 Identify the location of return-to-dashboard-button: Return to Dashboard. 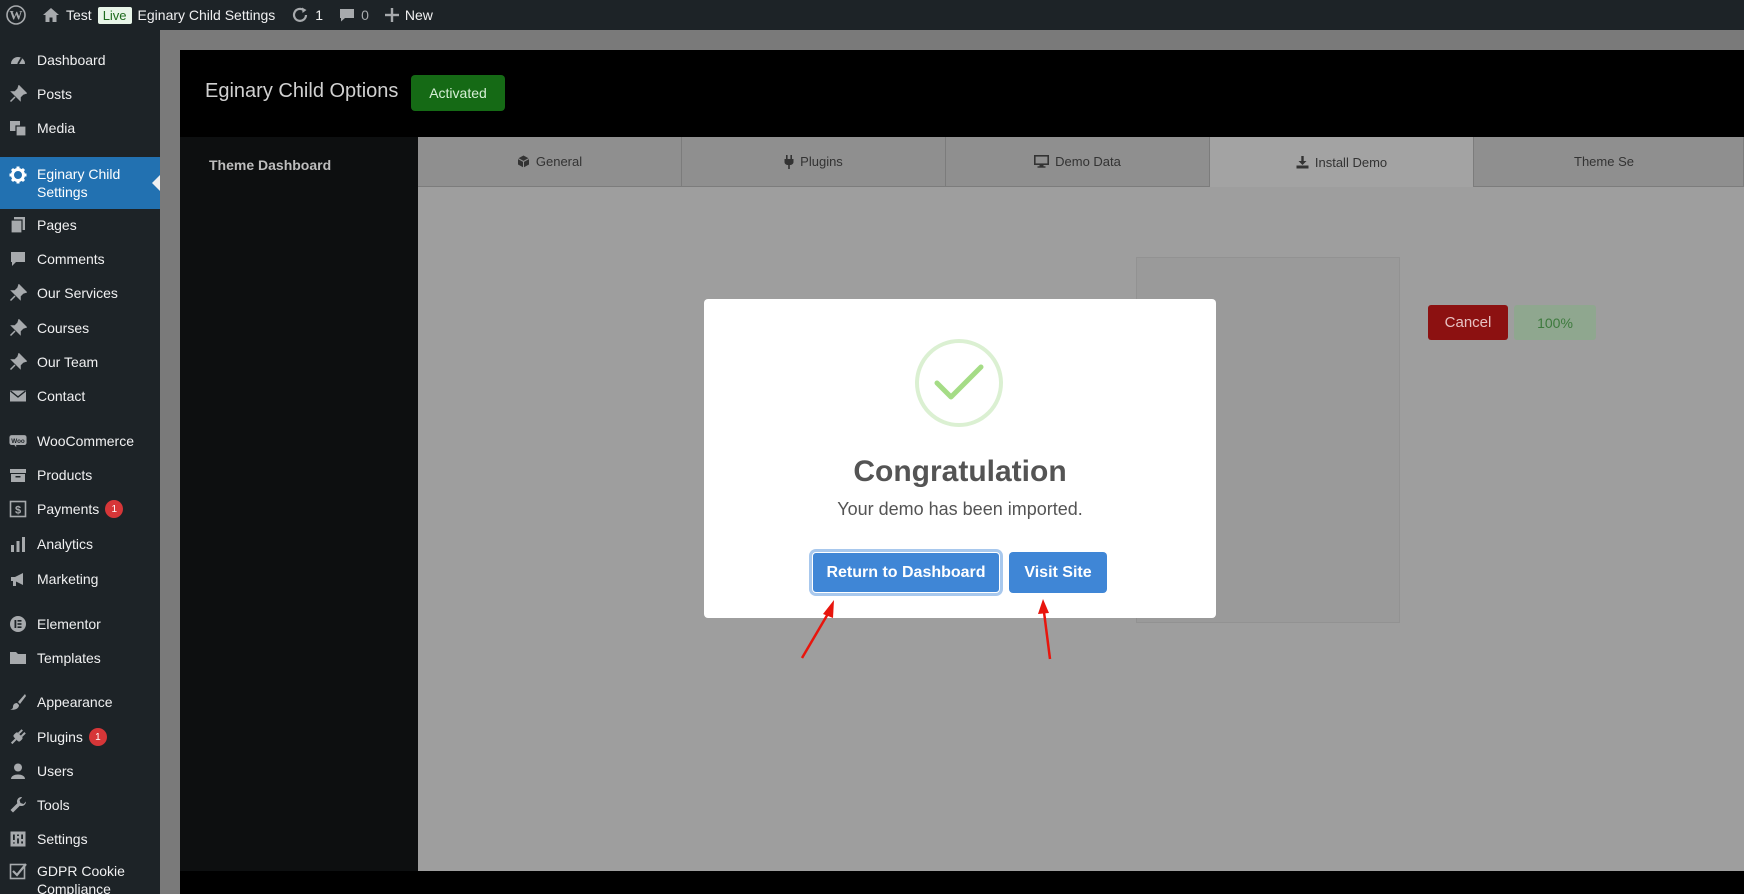
(906, 572).